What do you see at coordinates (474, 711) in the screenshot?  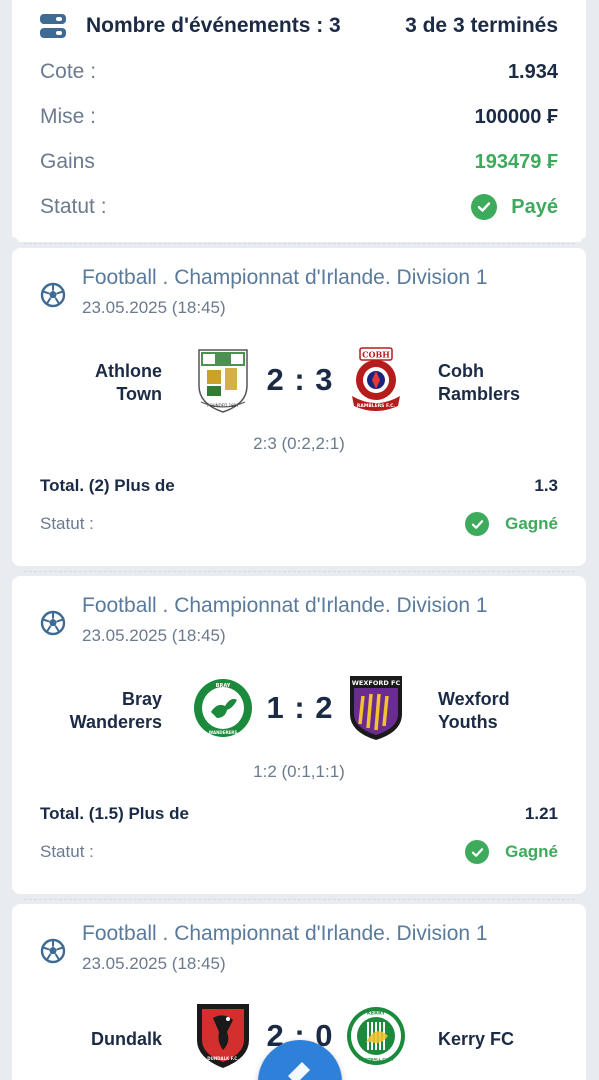 I see `away-team: Wexford Youths` at bounding box center [474, 711].